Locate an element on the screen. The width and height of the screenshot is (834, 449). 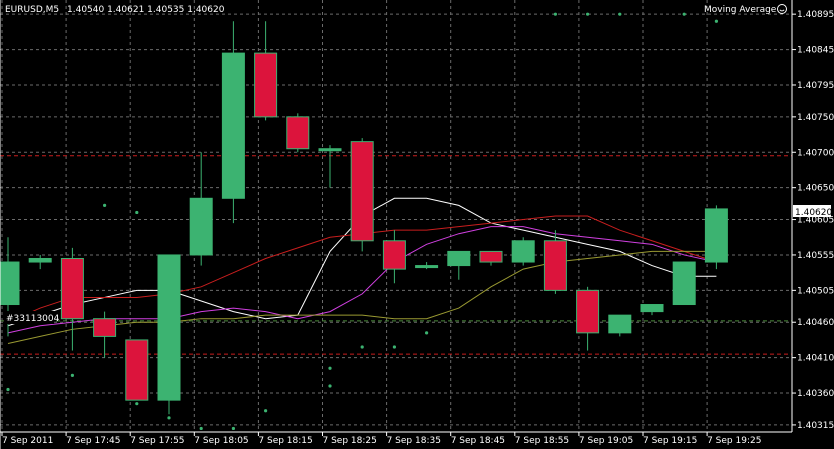
time-tick-label: 7 Sep 17:55 is located at coordinates (157, 441).